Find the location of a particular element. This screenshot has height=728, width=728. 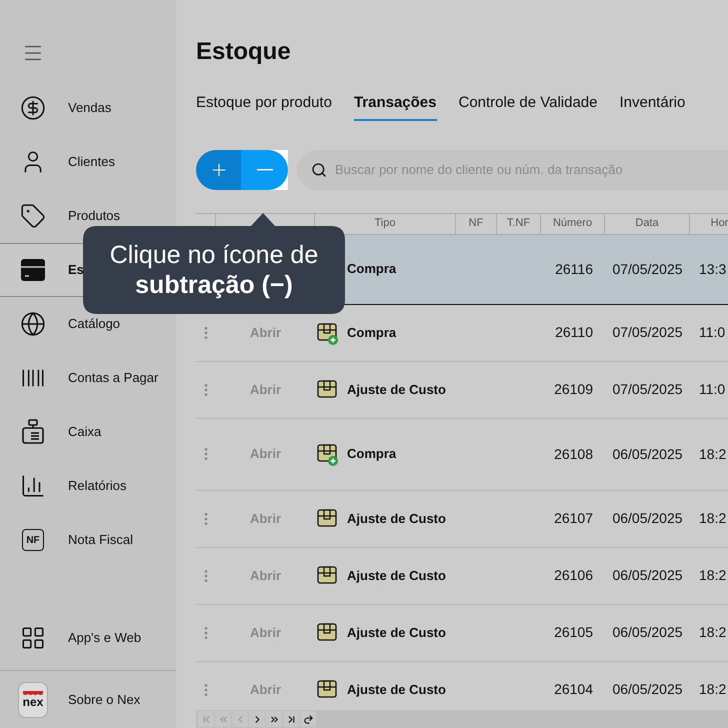

number-cell-text: 26106 is located at coordinates (573, 575).